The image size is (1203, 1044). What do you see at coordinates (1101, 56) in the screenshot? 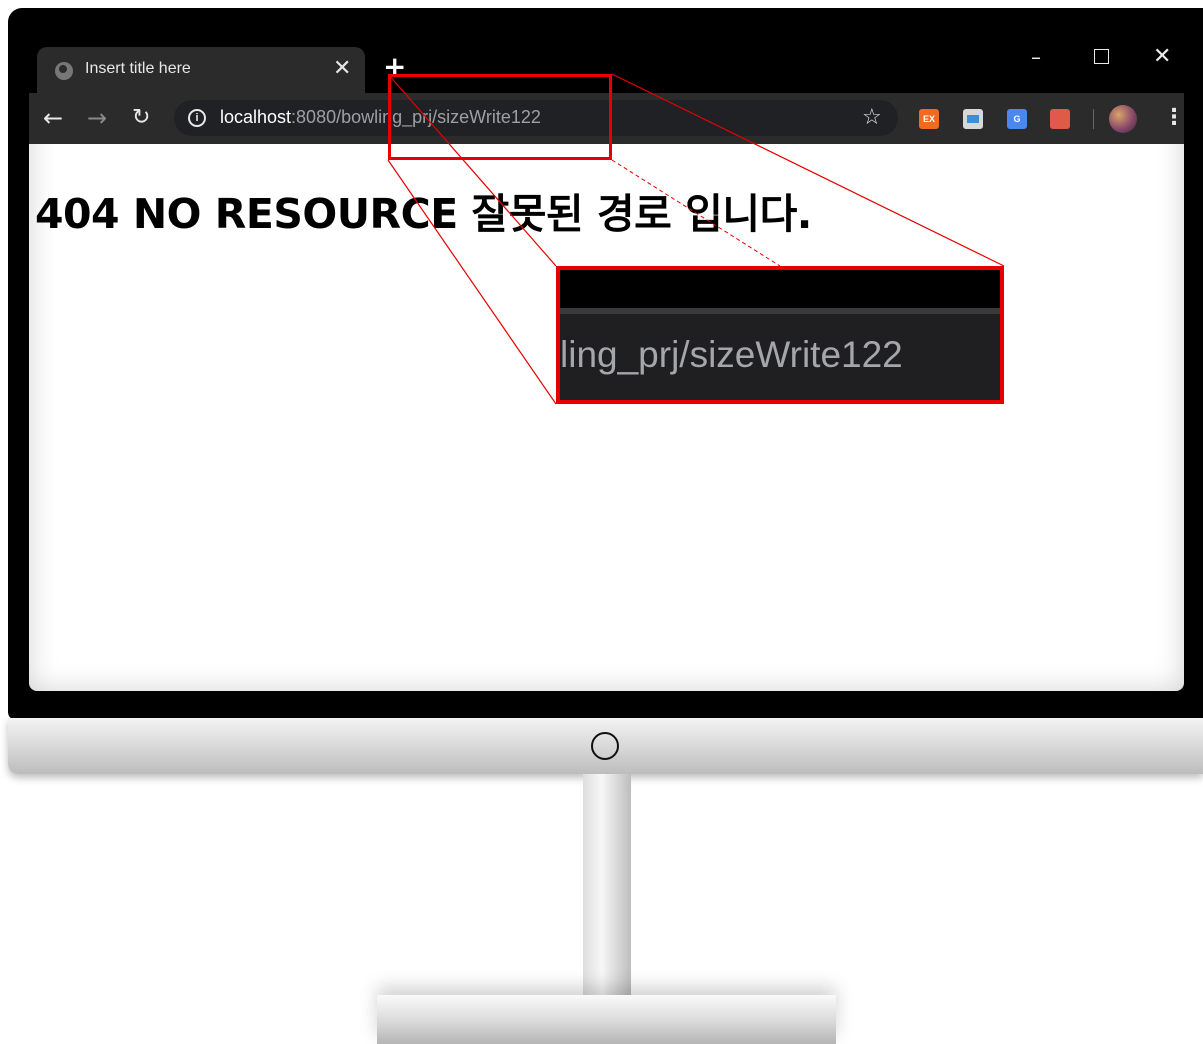
I see `maximize-button` at bounding box center [1101, 56].